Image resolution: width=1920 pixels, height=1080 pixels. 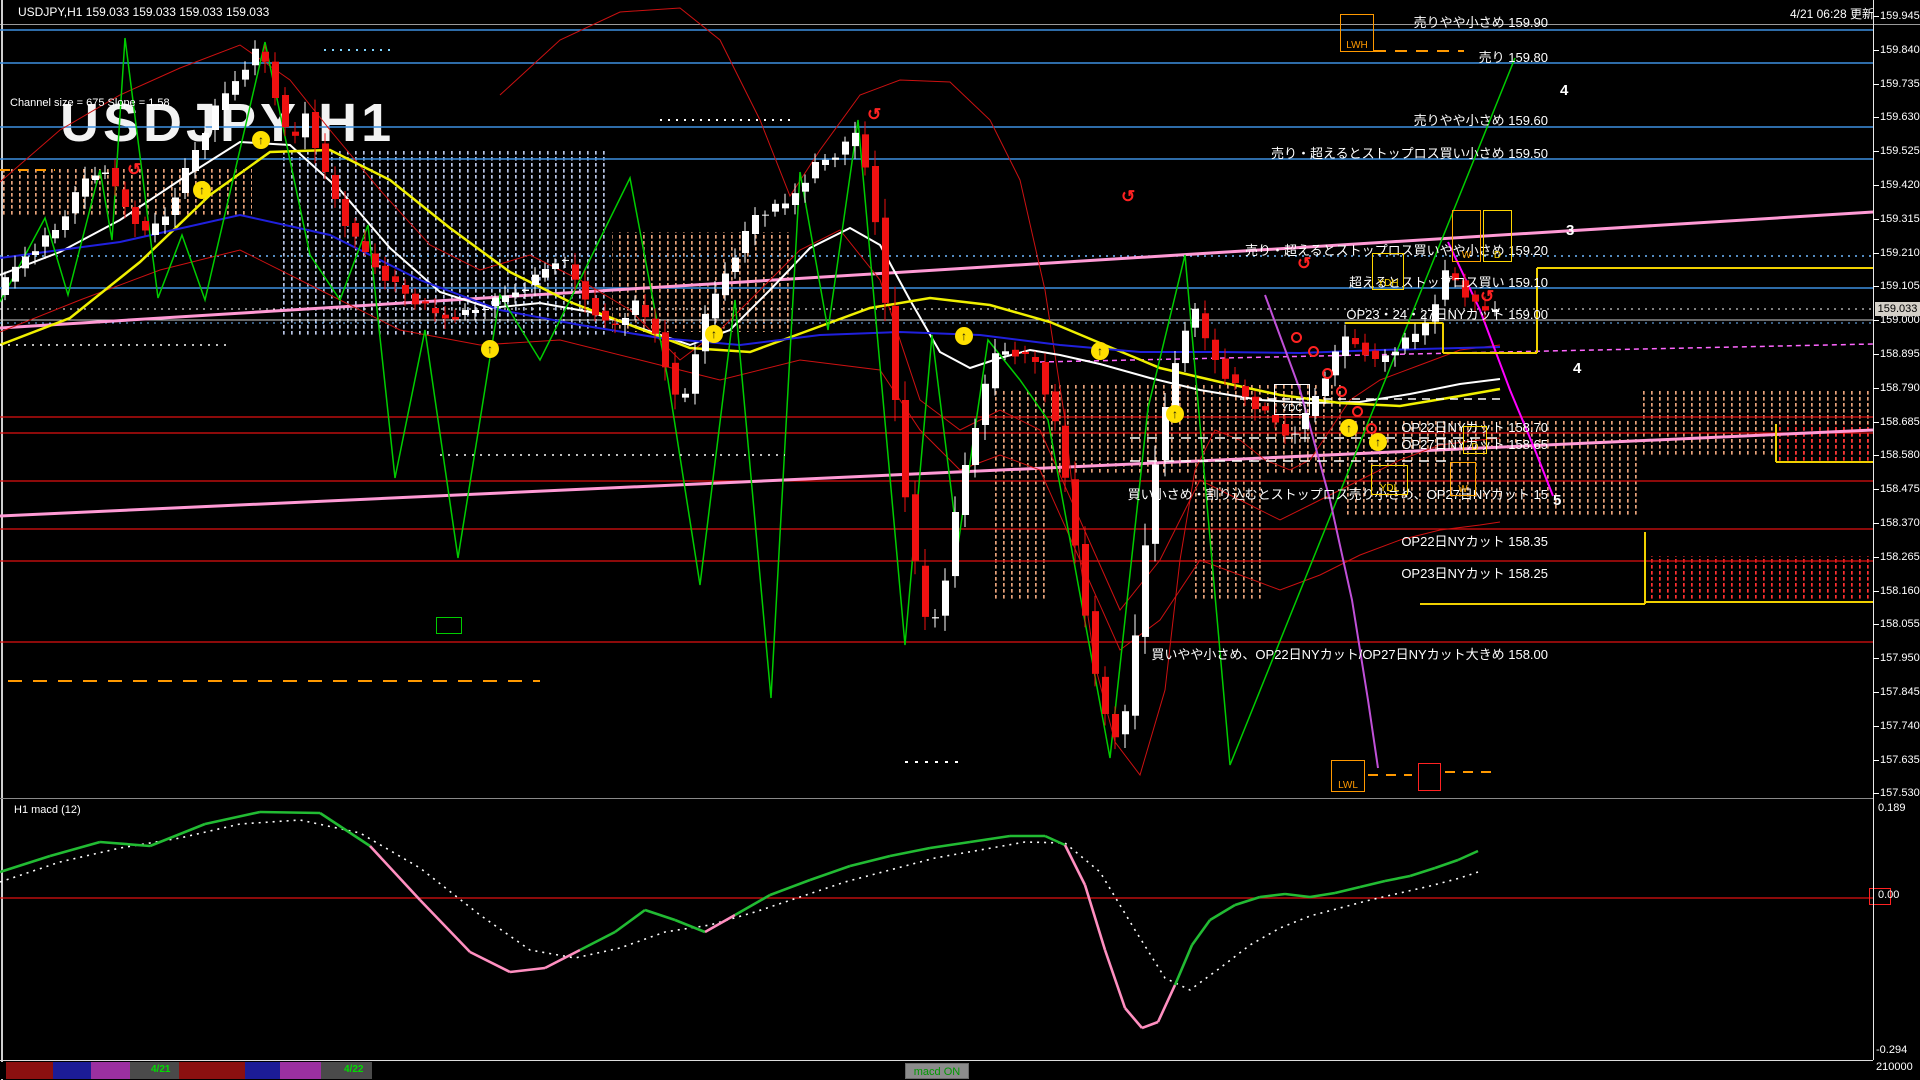 What do you see at coordinates (1900, 726) in the screenshot?
I see `price-axis-label: 157.740` at bounding box center [1900, 726].